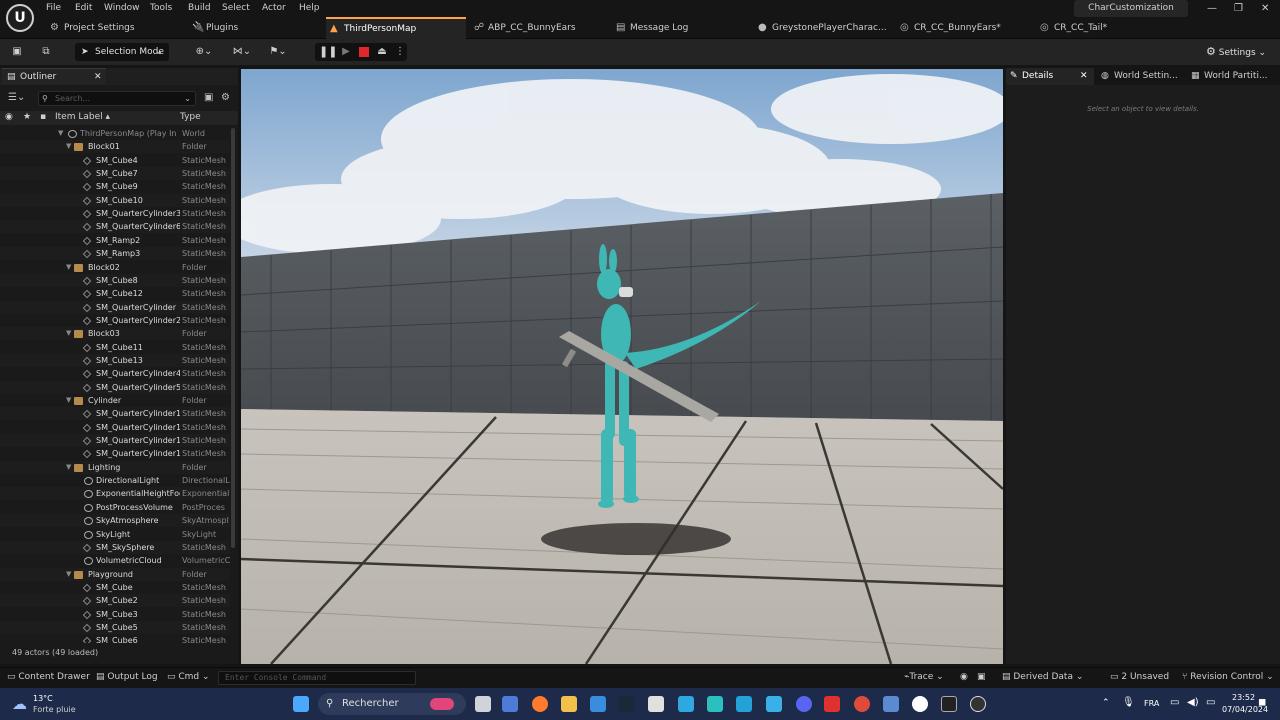 Image resolution: width=1280 pixels, height=720 pixels. What do you see at coordinates (115, 254) in the screenshot?
I see `outliner-row: SM_Ramp3 StaticMesh` at bounding box center [115, 254].